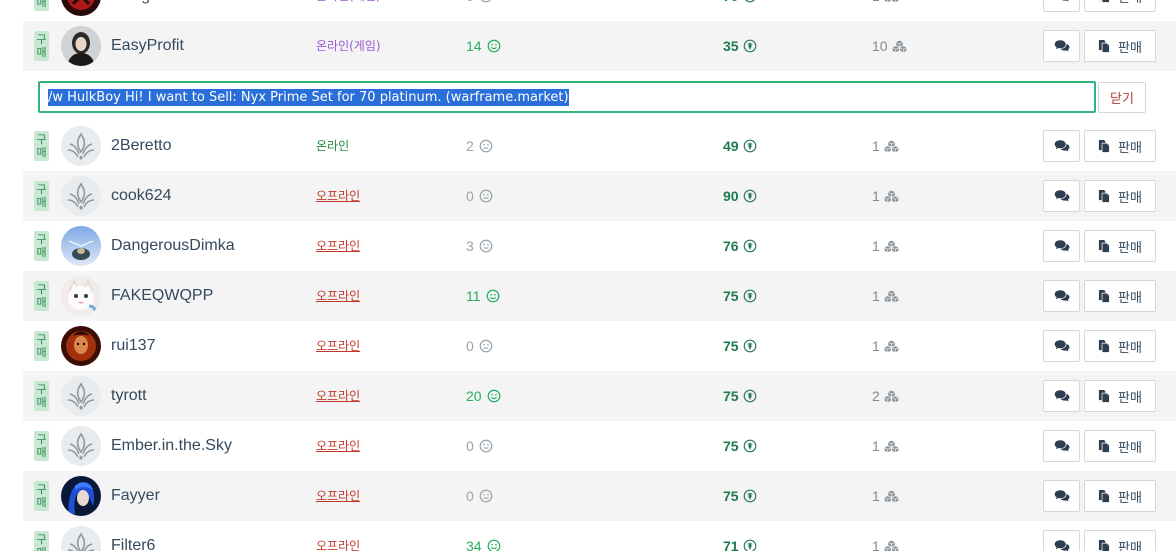 This screenshot has width=1176, height=551. Describe the element at coordinates (151, 10) in the screenshot. I see `username: lbengar122` at that location.